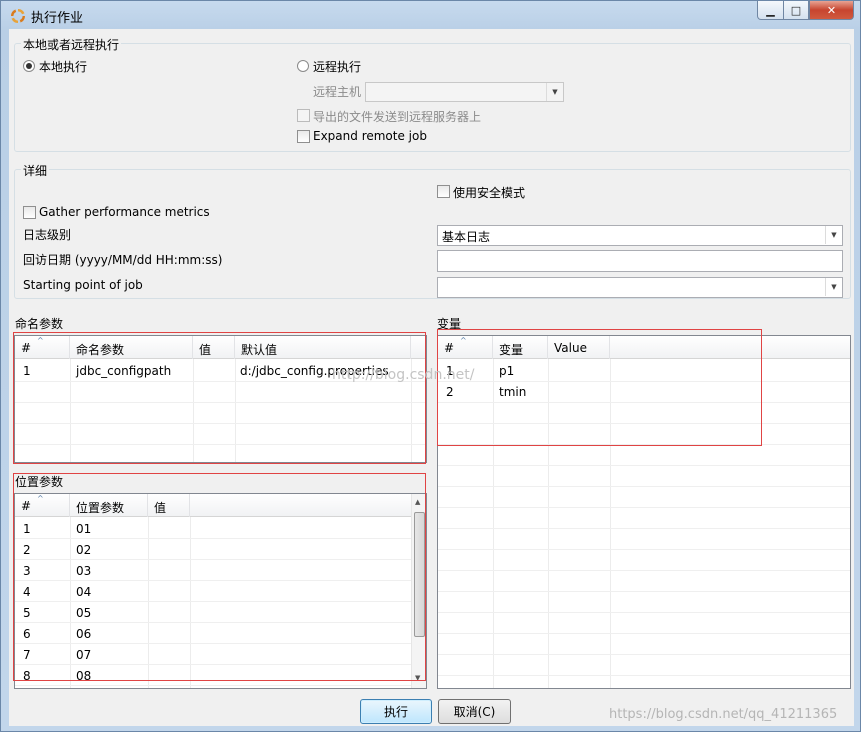 The height and width of the screenshot is (732, 861). What do you see at coordinates (466, 237) in the screenshot?
I see `log-level-value: 基本日志` at bounding box center [466, 237].